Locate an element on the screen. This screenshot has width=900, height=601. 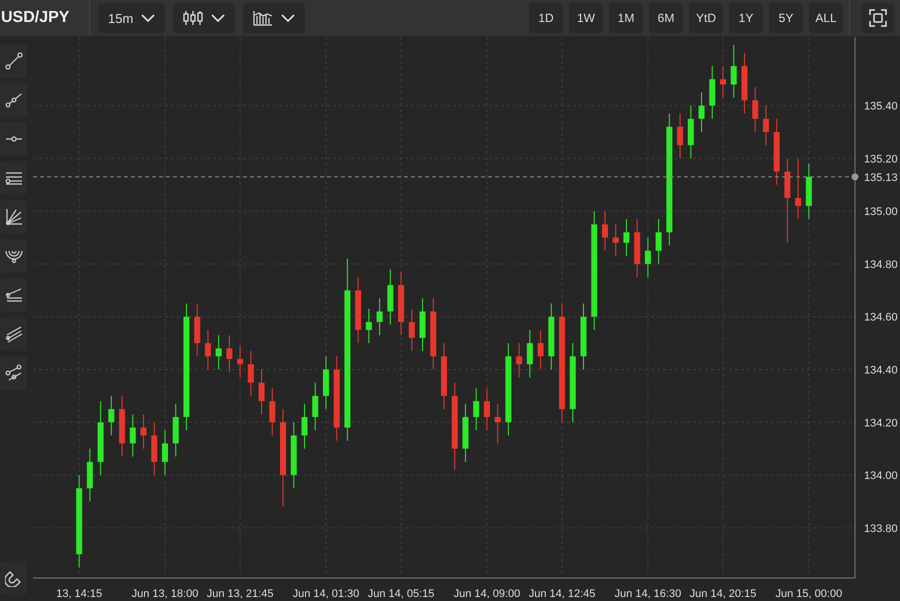
interval-dropdown: 15m is located at coordinates (132, 18).